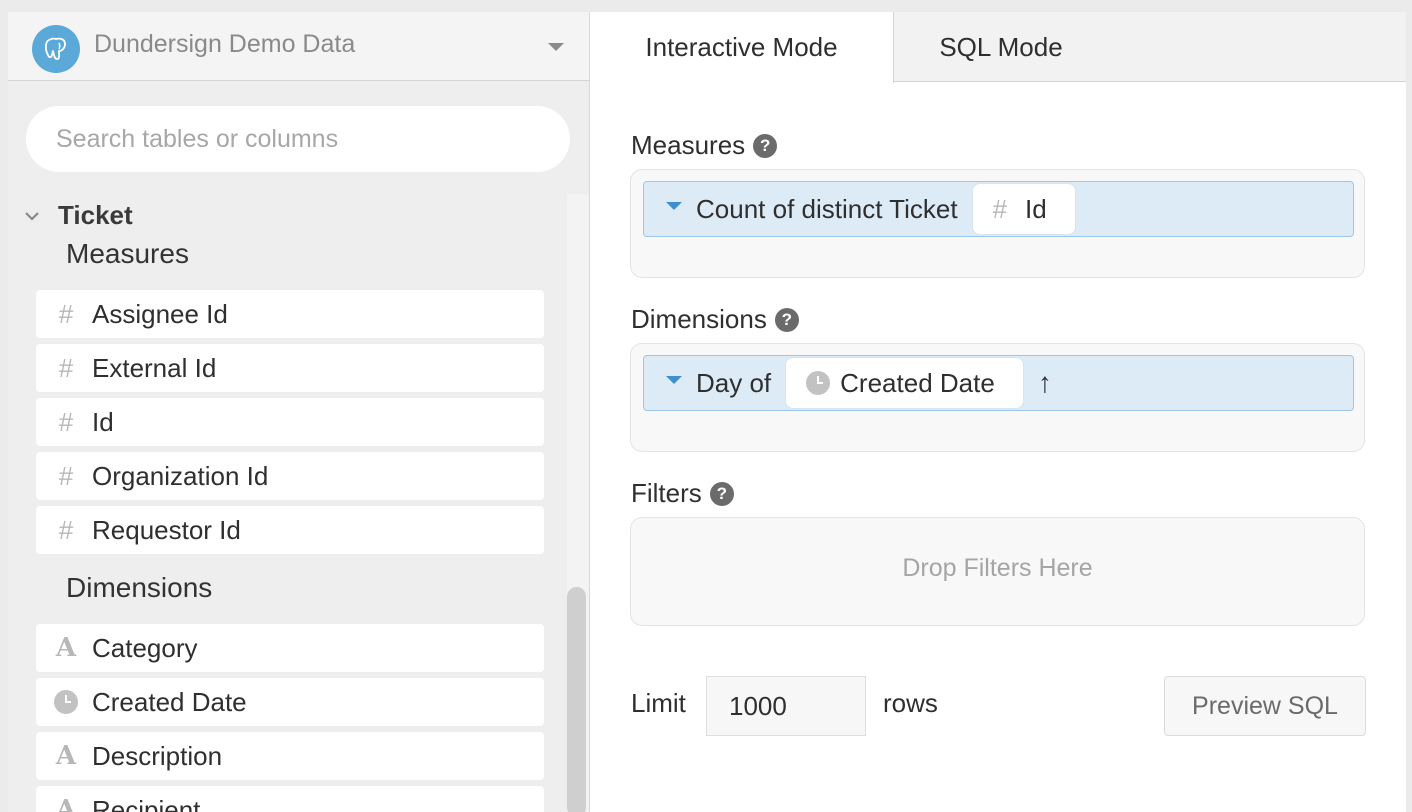 This screenshot has height=812, width=1412. I want to click on dimensions-title-text: Dimensions, so click(699, 319).